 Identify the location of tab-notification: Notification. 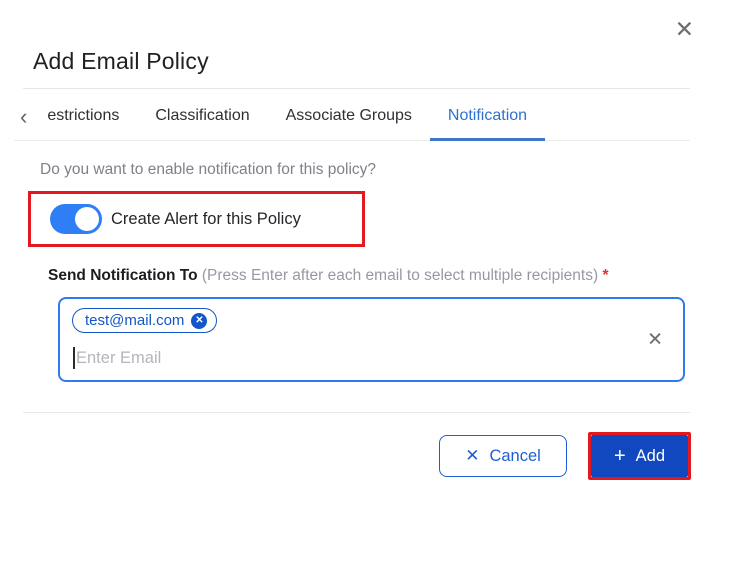
(487, 116).